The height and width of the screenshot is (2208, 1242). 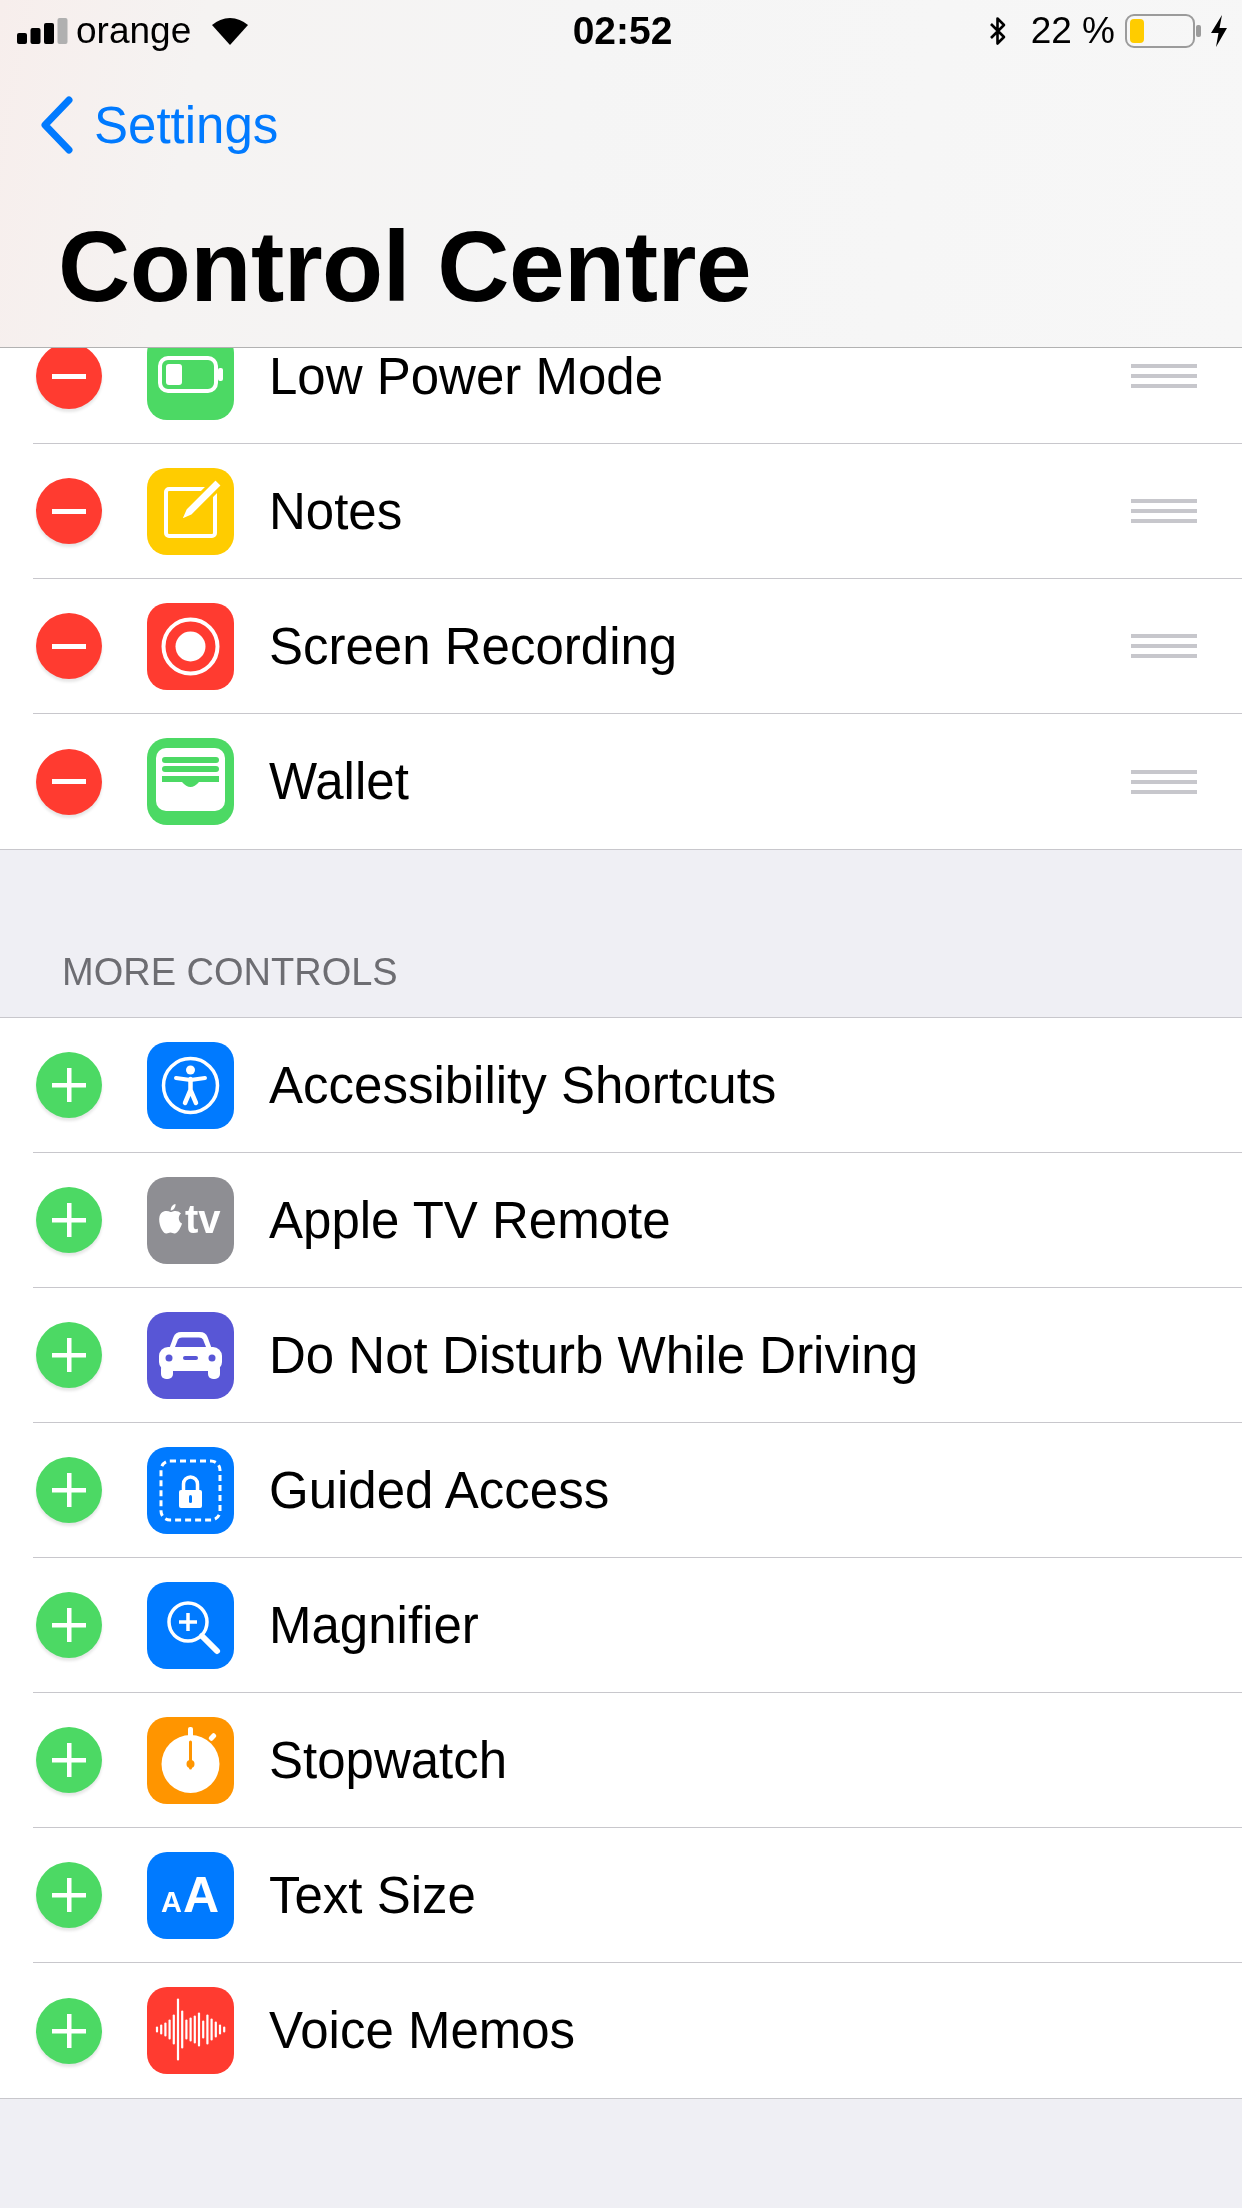 I want to click on battery-icon, so click(x=1163, y=31).